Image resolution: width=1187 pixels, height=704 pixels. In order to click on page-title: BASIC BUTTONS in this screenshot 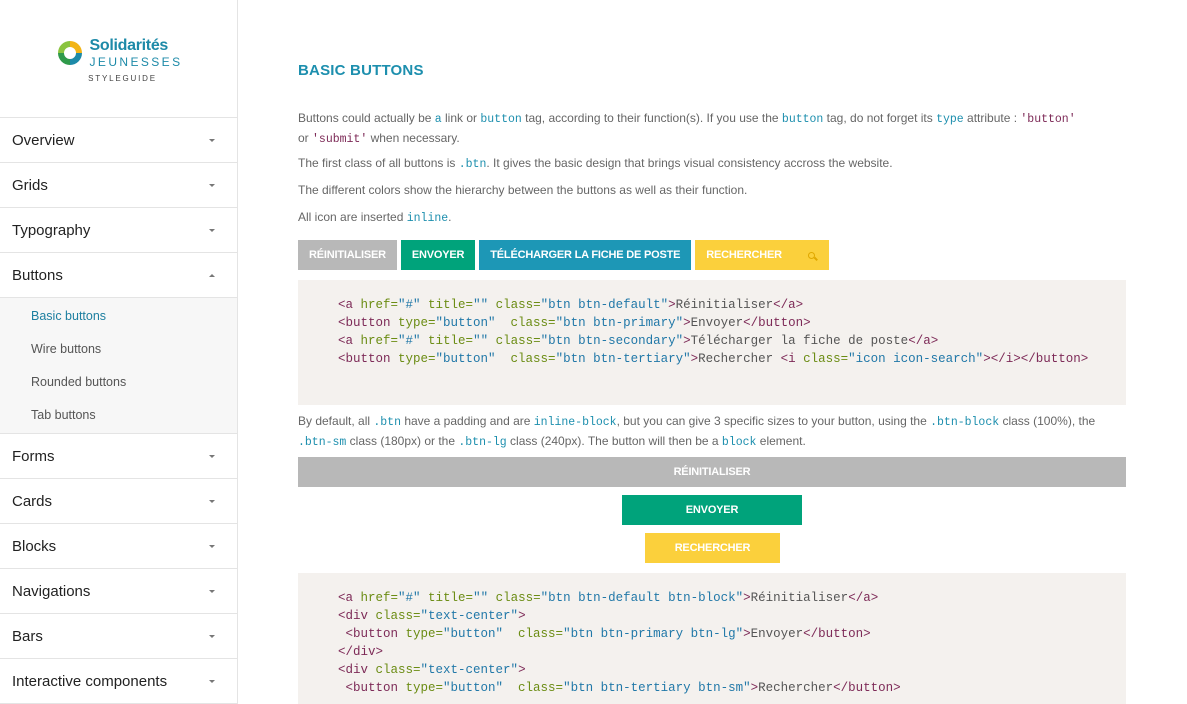, I will do `click(361, 70)`.